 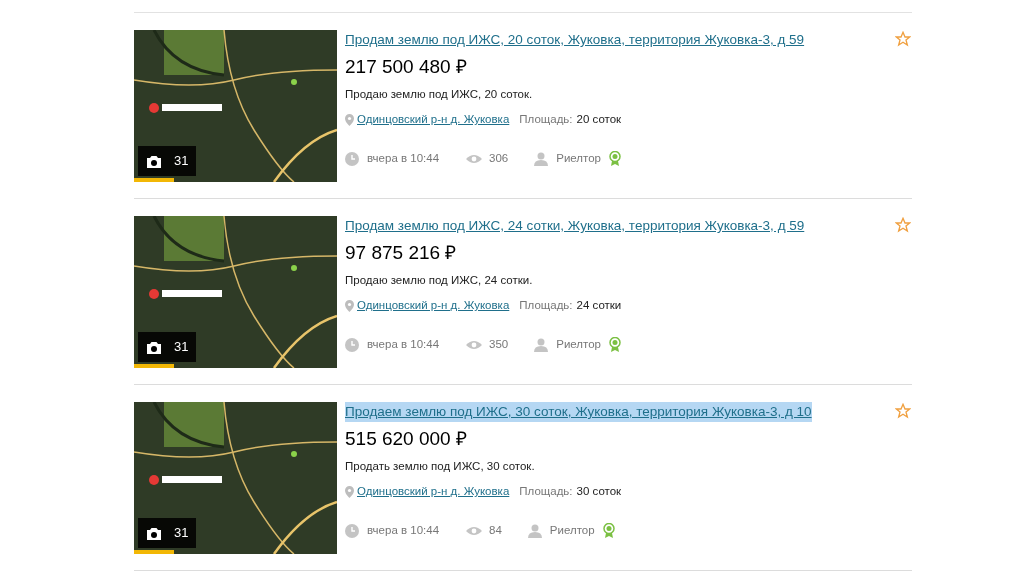 What do you see at coordinates (599, 305) in the screenshot?
I see `area-value: 24 сотки` at bounding box center [599, 305].